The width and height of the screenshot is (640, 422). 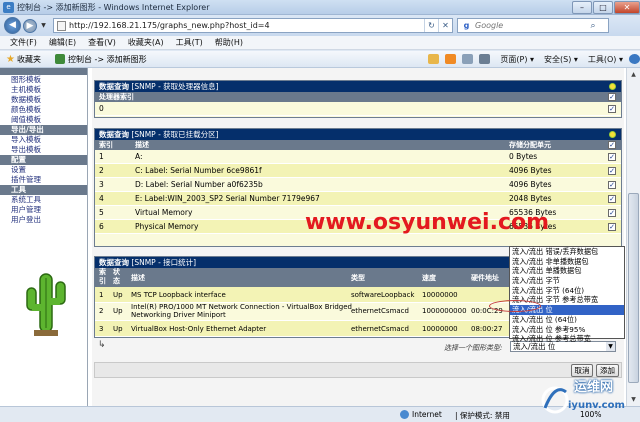 I want to click on dropdown-option: 流入/流出 位 参考95%, so click(x=567, y=330).